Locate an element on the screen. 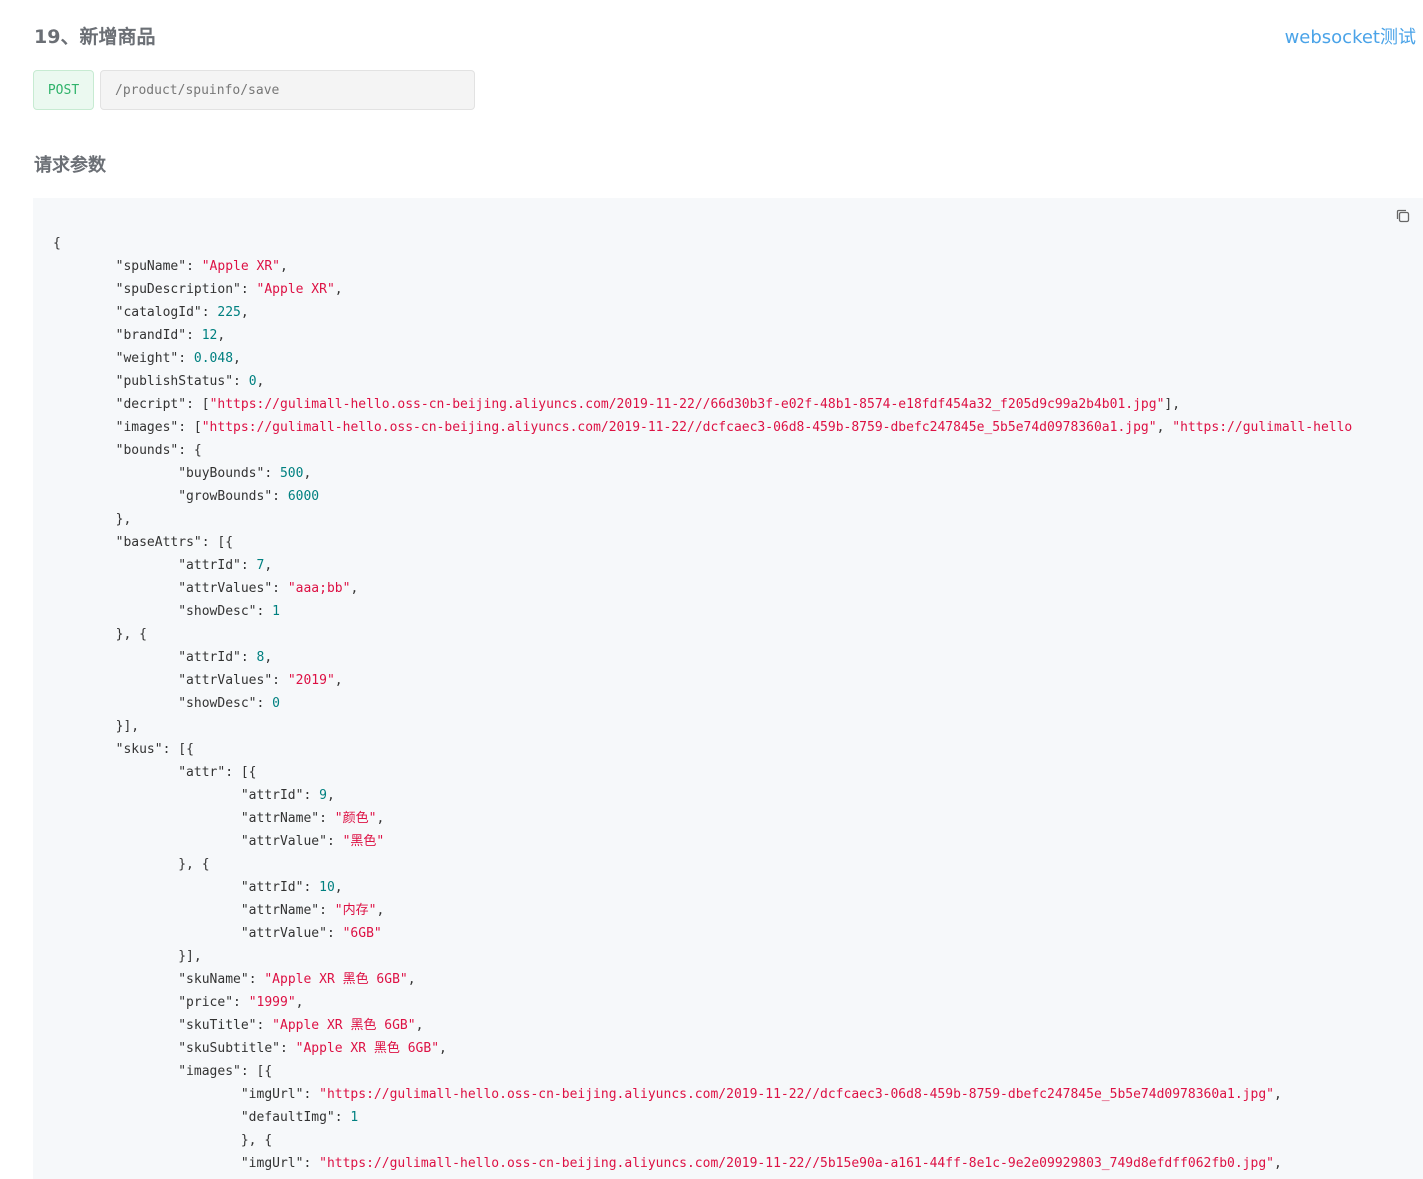  code-token: "Apple XR 黑色 6GB" is located at coordinates (344, 1025).